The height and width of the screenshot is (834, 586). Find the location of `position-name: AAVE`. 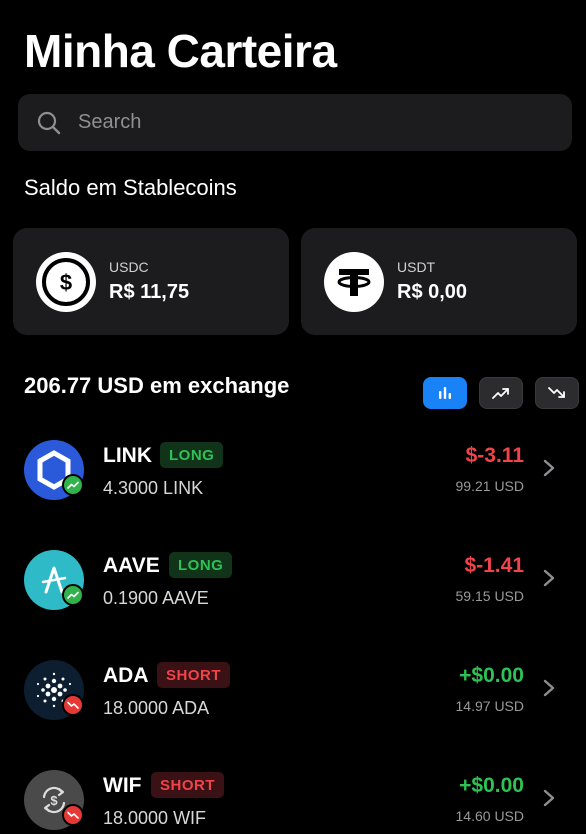

position-name: AAVE is located at coordinates (131, 565).